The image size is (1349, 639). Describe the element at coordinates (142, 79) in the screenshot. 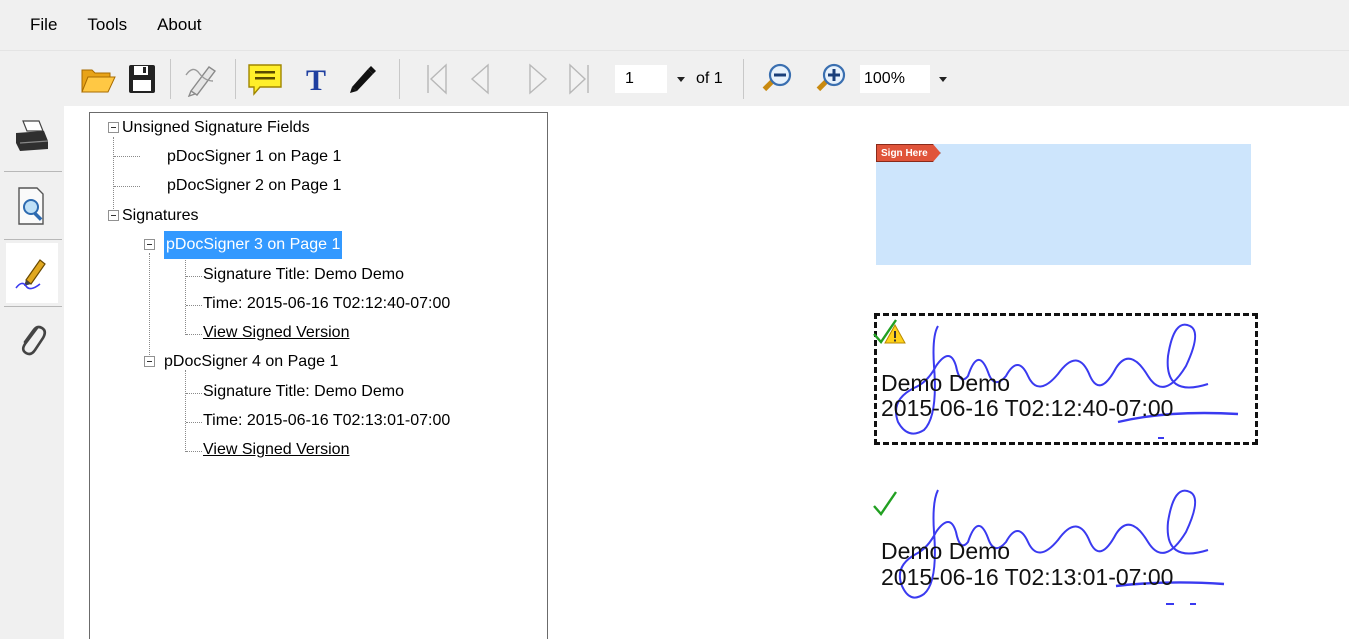

I see `save-icon` at that location.